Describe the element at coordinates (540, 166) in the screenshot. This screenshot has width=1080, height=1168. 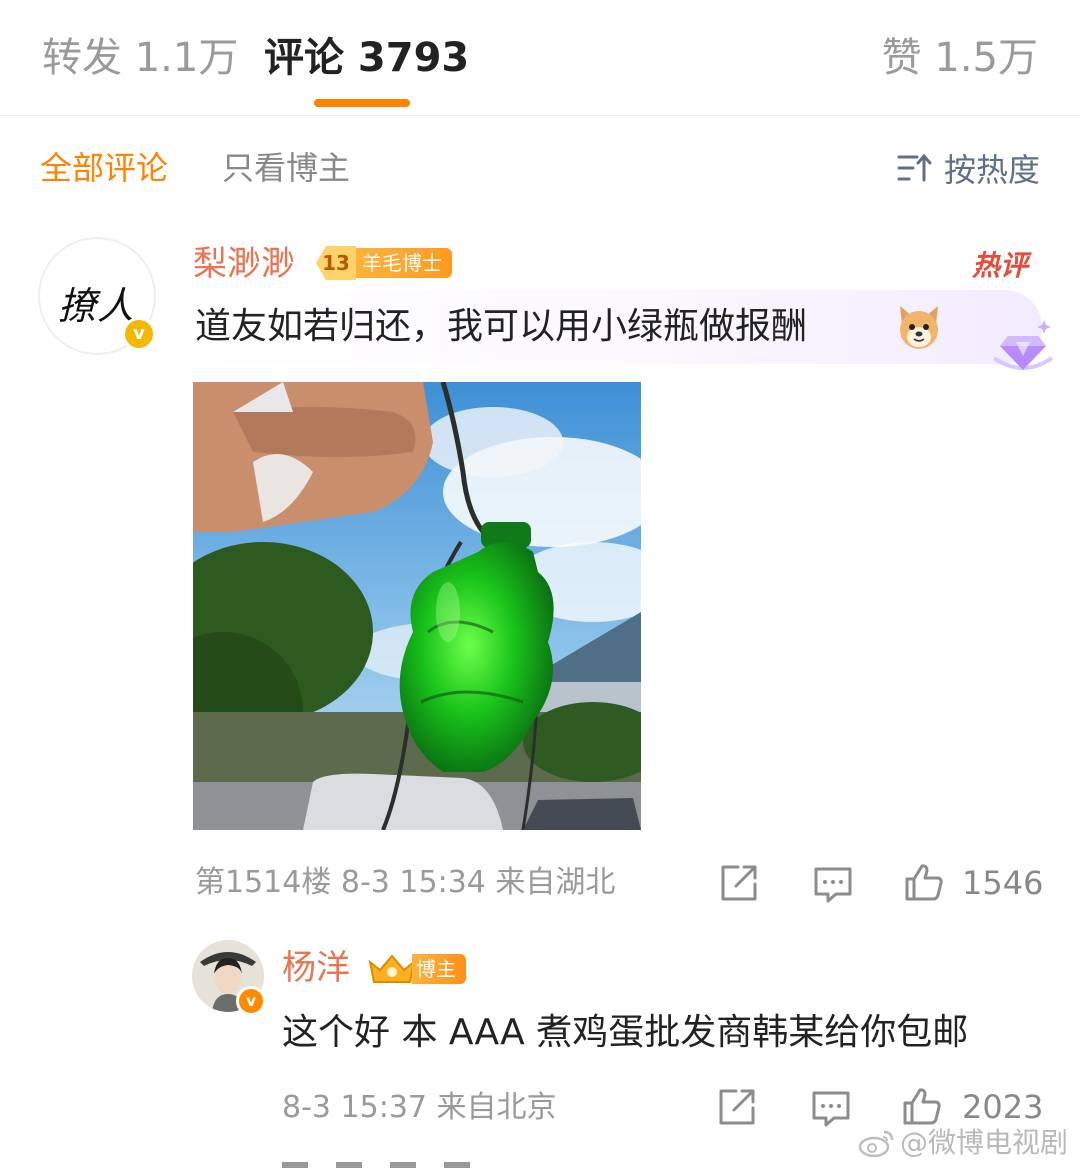
I see `comment-filter-bar: 全部评论 只看博主 按热度` at that location.